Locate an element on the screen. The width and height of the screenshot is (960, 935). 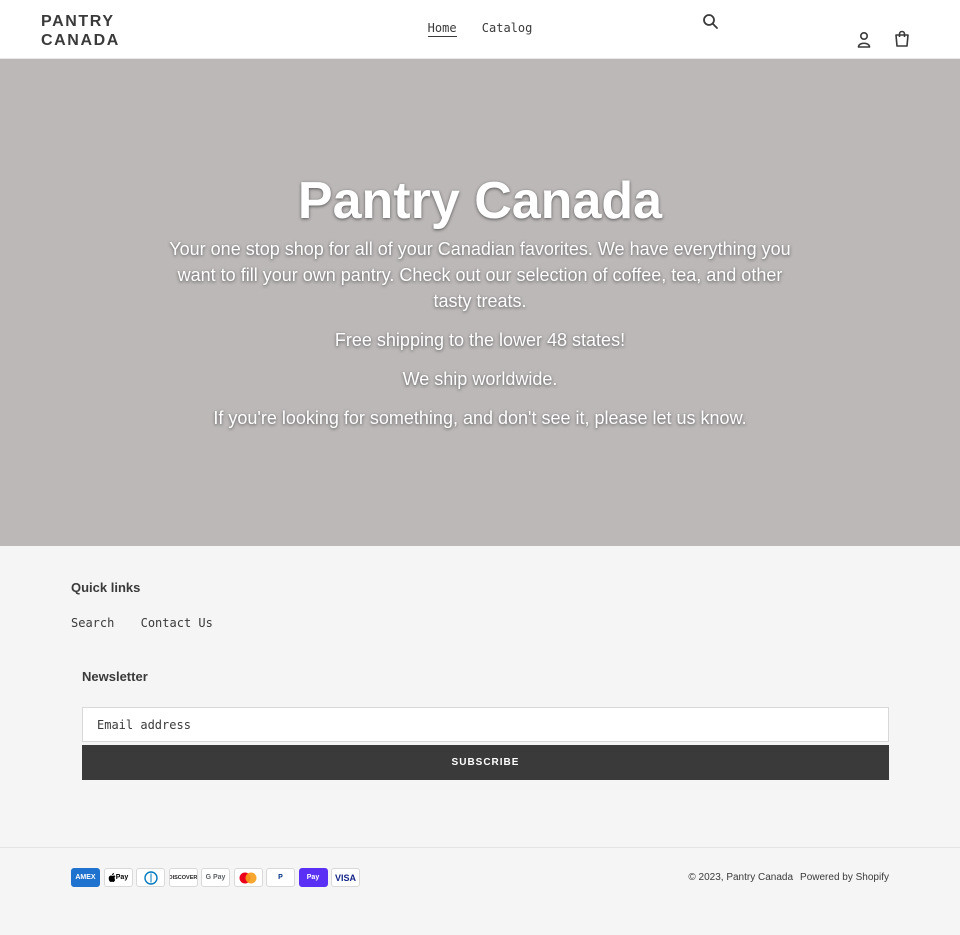
footer-link-contact: Contact Us is located at coordinates (177, 623).